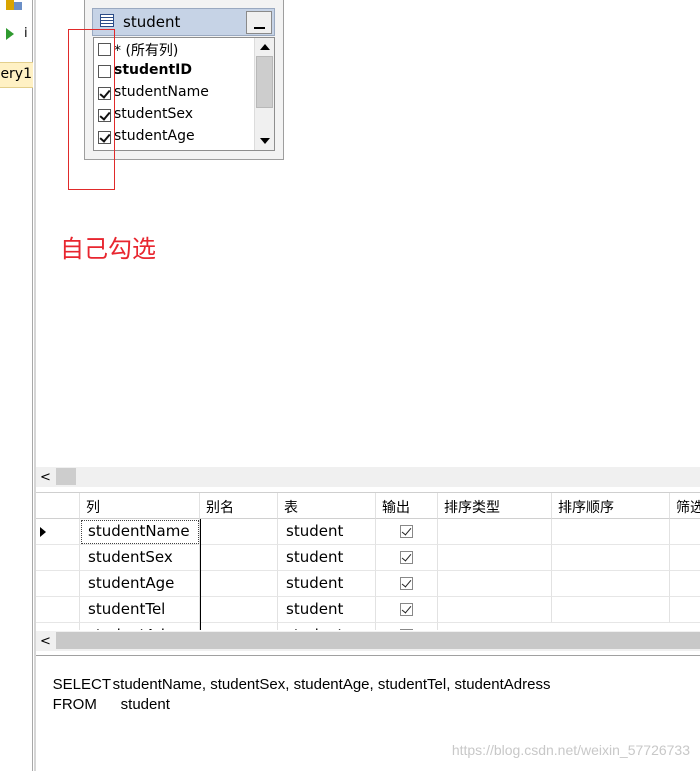 Image resolution: width=700 pixels, height=771 pixels. What do you see at coordinates (43, 532) in the screenshot?
I see `current-row-icon` at bounding box center [43, 532].